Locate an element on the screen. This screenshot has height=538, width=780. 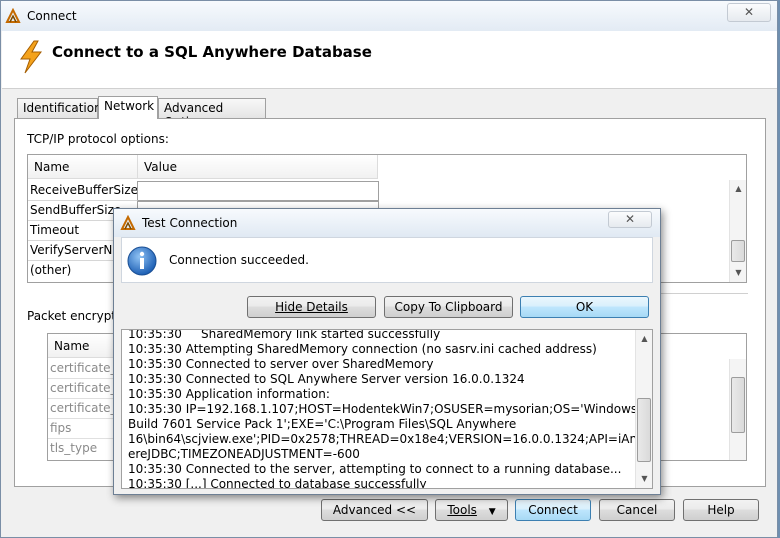
tools-button: Tools ▼ is located at coordinates (471, 510).